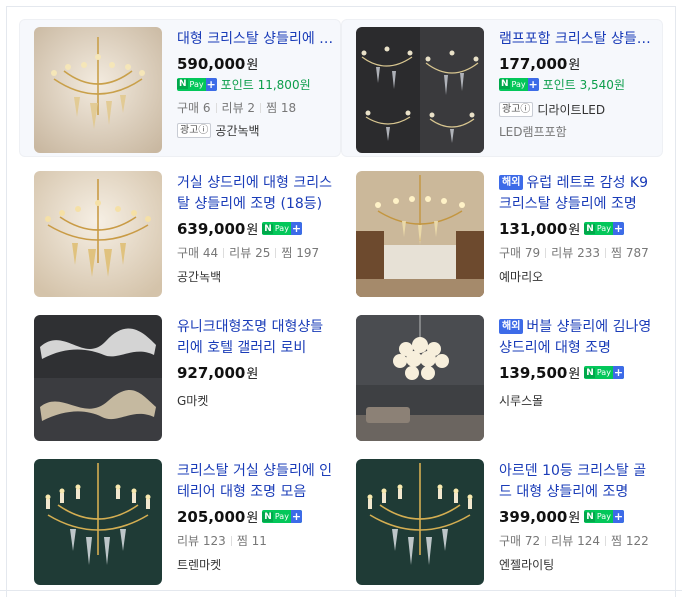 This screenshot has width=682, height=597. Describe the element at coordinates (578, 482) in the screenshot. I see `product-title: 아르덴 10등 크리스탈 골드 대형 샹들리에 조명` at that location.